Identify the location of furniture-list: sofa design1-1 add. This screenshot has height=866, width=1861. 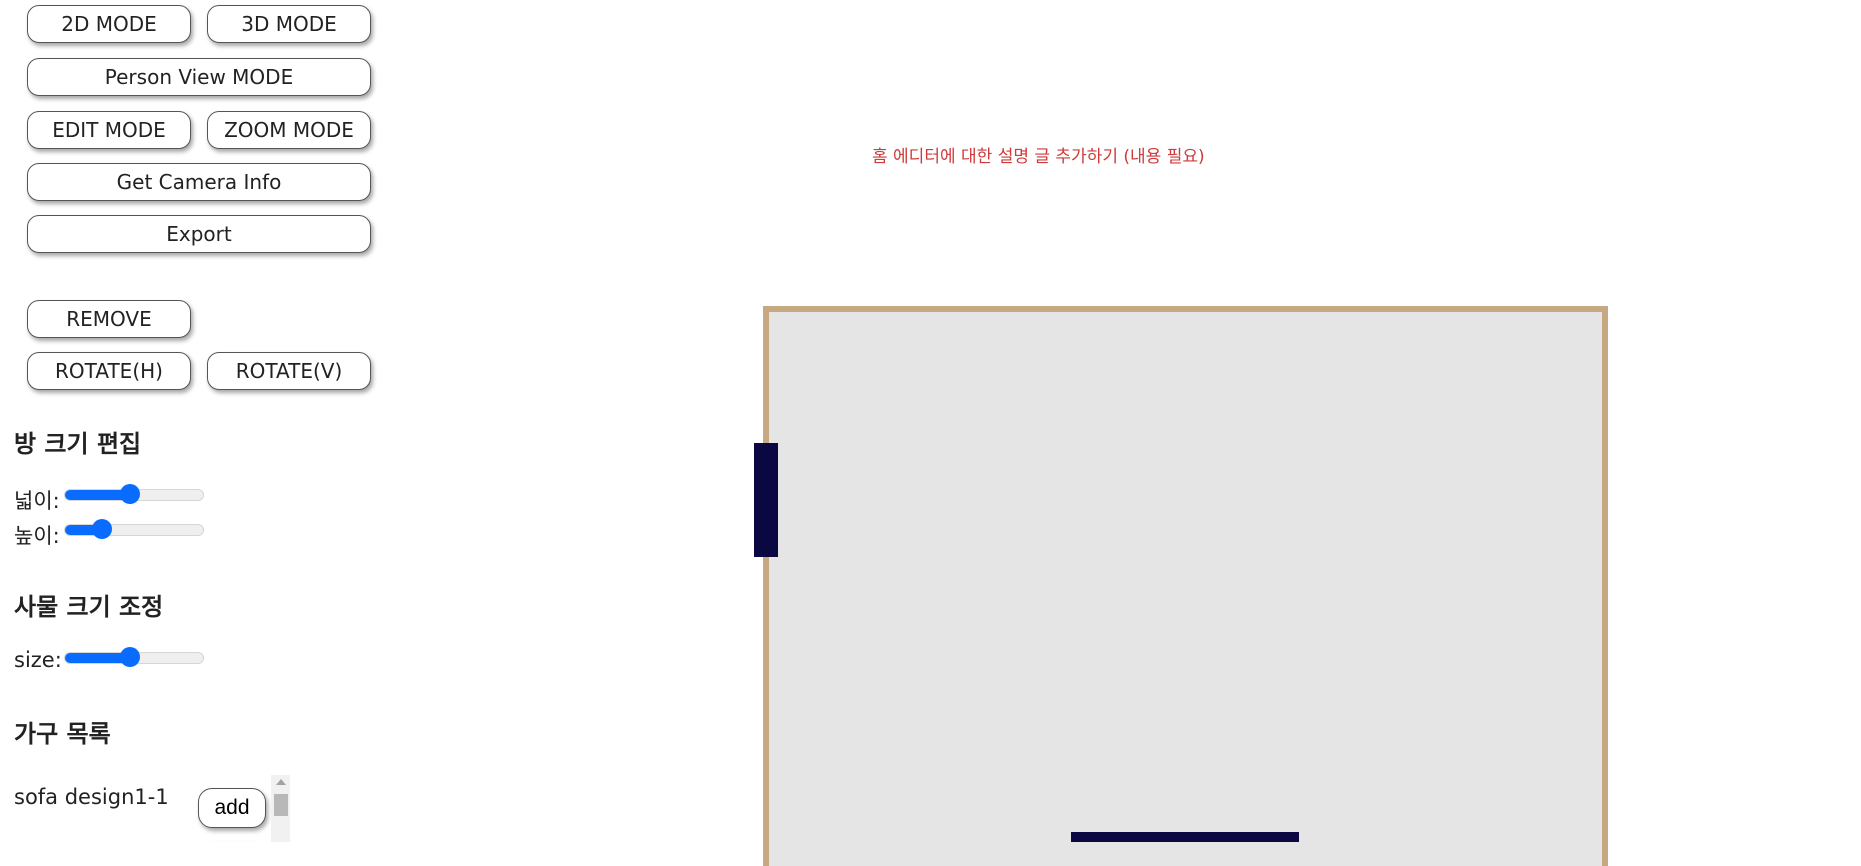
(145, 806).